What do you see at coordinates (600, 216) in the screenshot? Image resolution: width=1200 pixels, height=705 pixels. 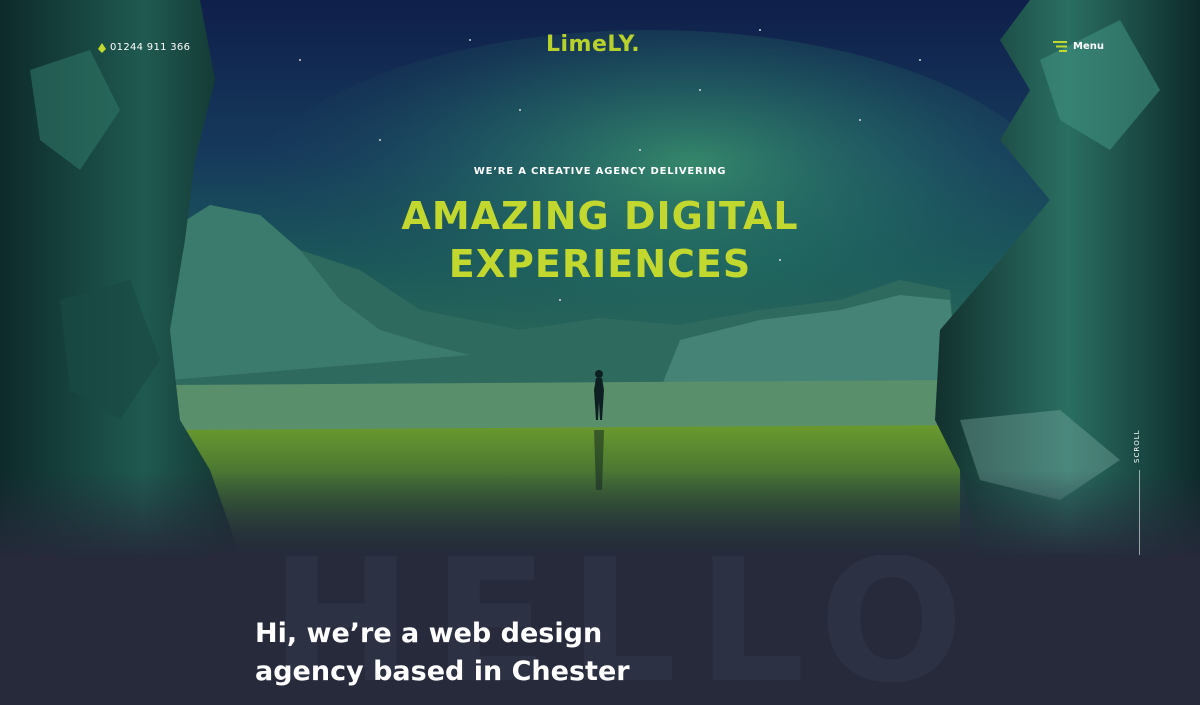 I see `hero-headline-line-1: AMAZING DIGITAL` at bounding box center [600, 216].